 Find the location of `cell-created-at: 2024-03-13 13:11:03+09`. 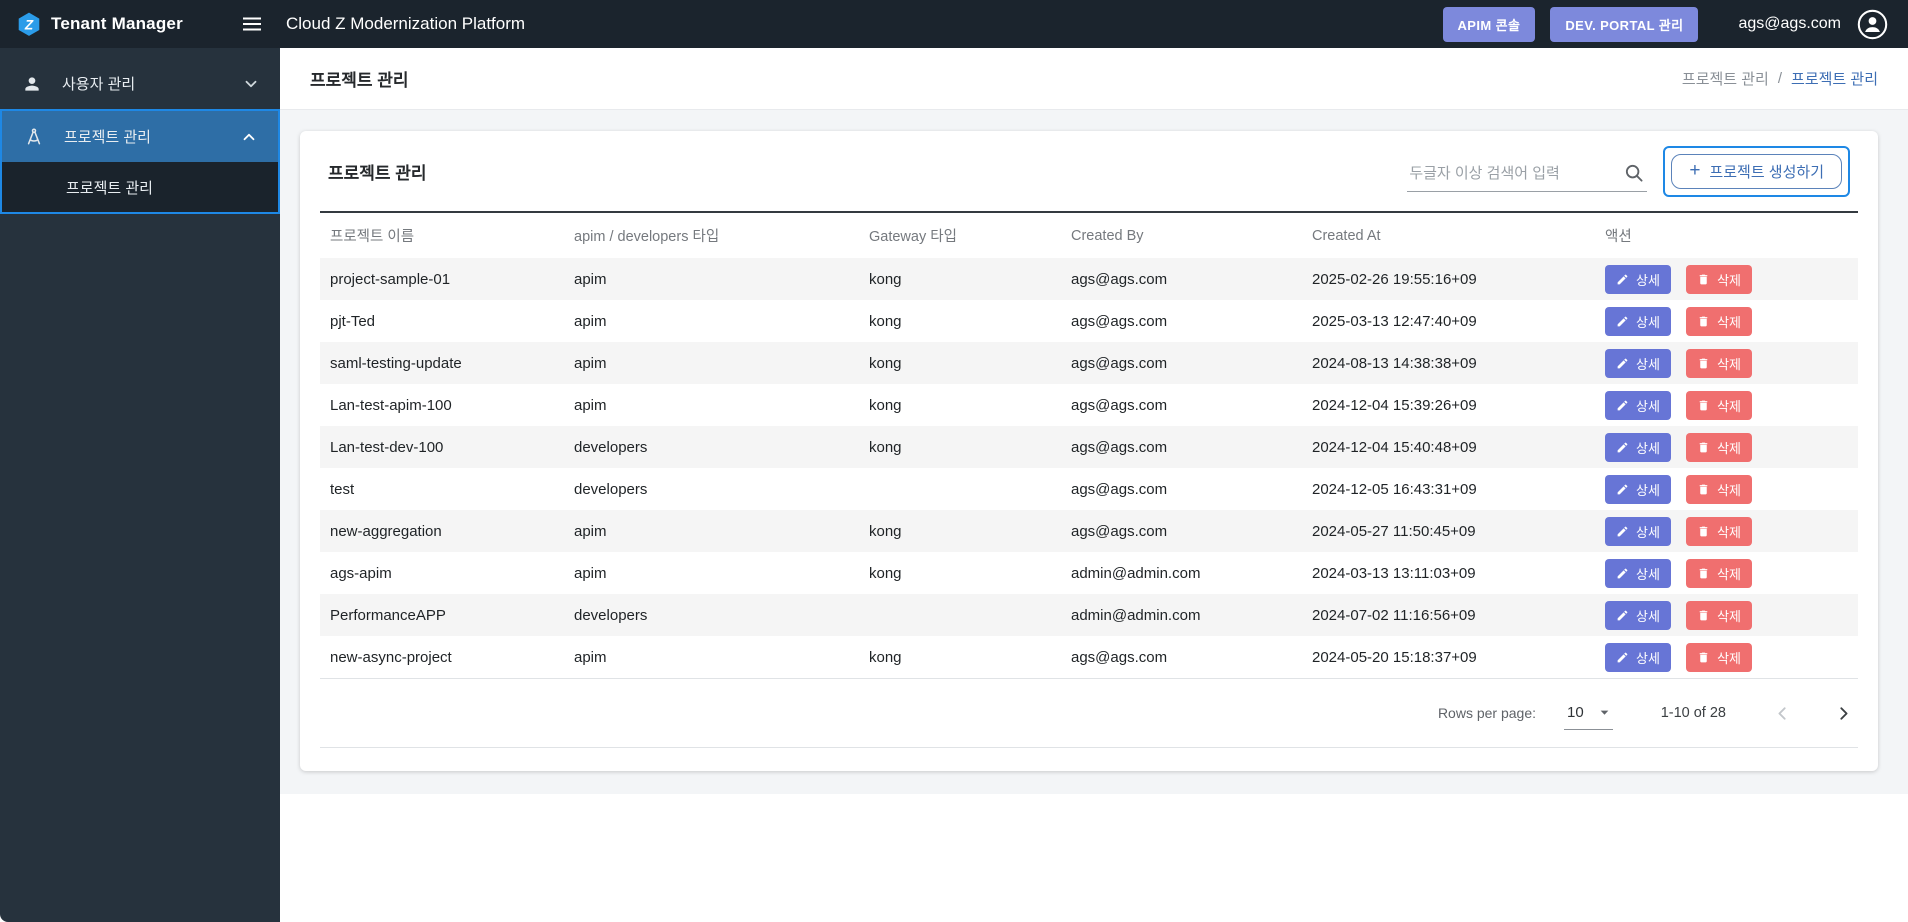

cell-created-at: 2024-03-13 13:11:03+09 is located at coordinates (1394, 573).